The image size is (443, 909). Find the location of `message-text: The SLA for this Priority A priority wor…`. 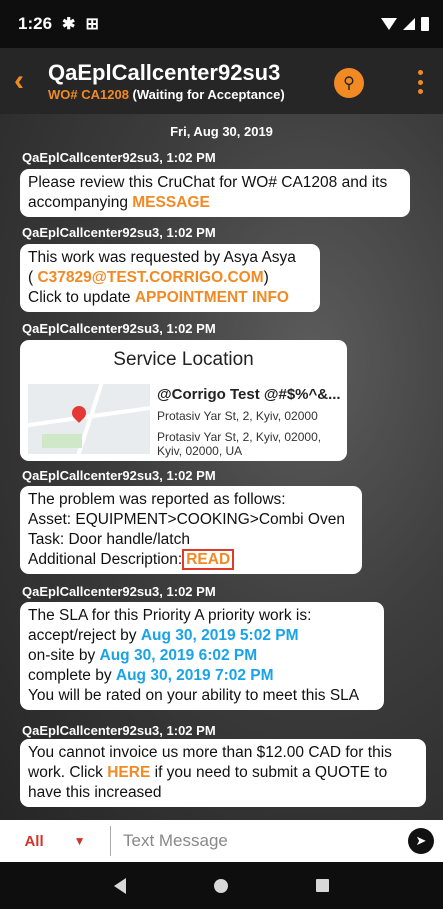

message-text: The SLA for this Priority A priority wor… is located at coordinates (170, 615).